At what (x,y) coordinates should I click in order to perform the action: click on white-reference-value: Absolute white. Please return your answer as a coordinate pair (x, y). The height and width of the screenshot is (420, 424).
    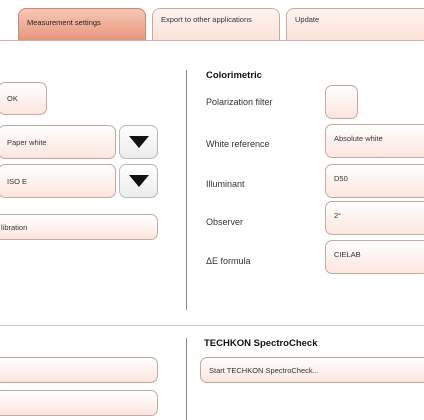
    Looking at the image, I should click on (358, 138).